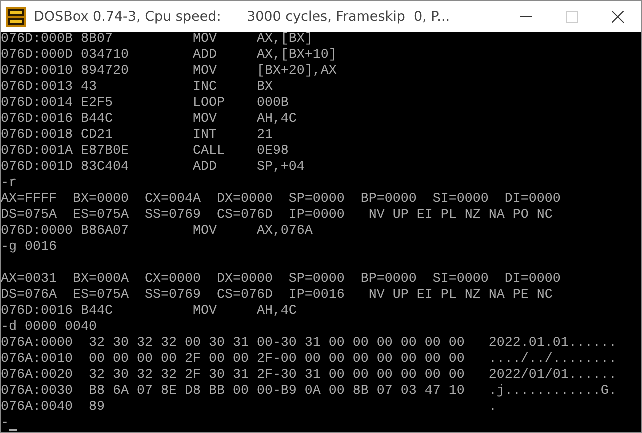 The image size is (642, 433). I want to click on close-icon, so click(618, 16).